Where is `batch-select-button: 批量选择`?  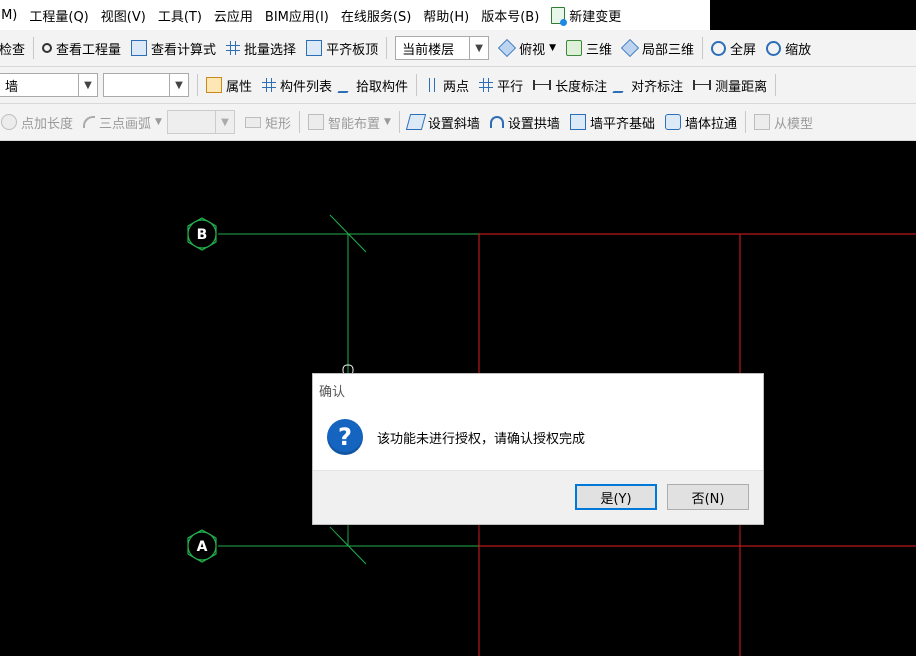 batch-select-button: 批量选择 is located at coordinates (261, 48).